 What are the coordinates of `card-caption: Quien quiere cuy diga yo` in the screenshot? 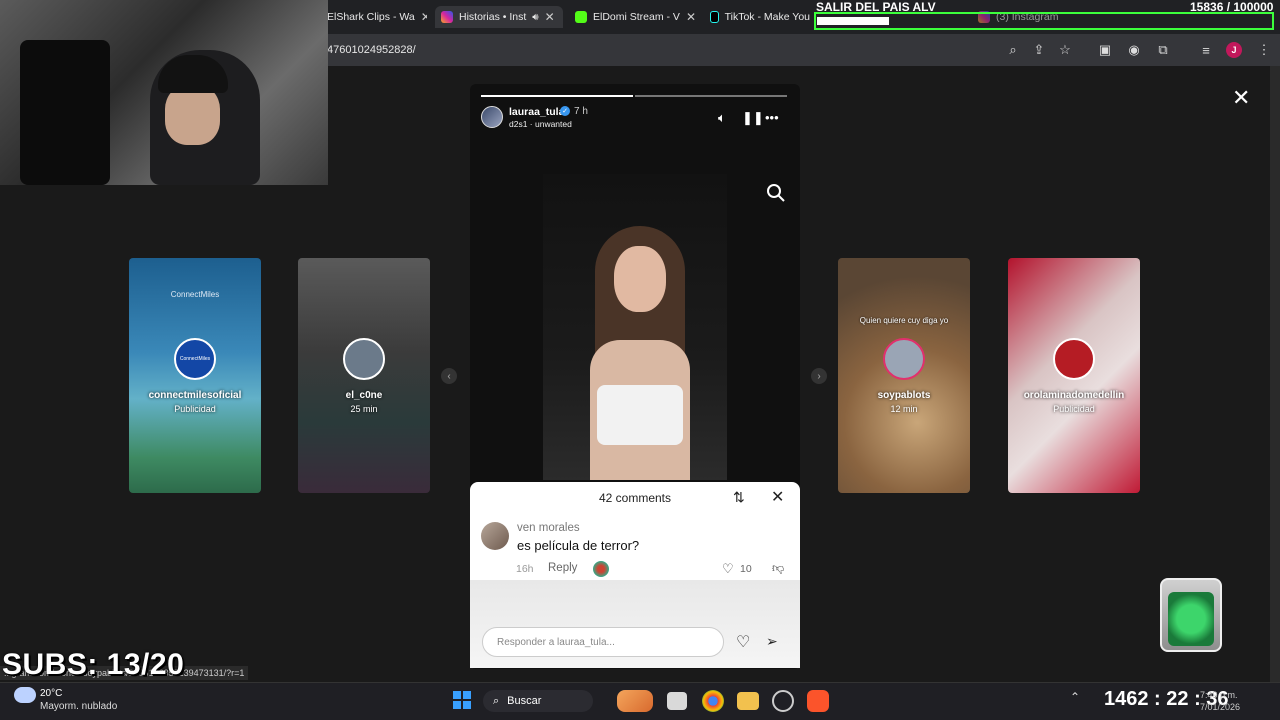 It's located at (904, 320).